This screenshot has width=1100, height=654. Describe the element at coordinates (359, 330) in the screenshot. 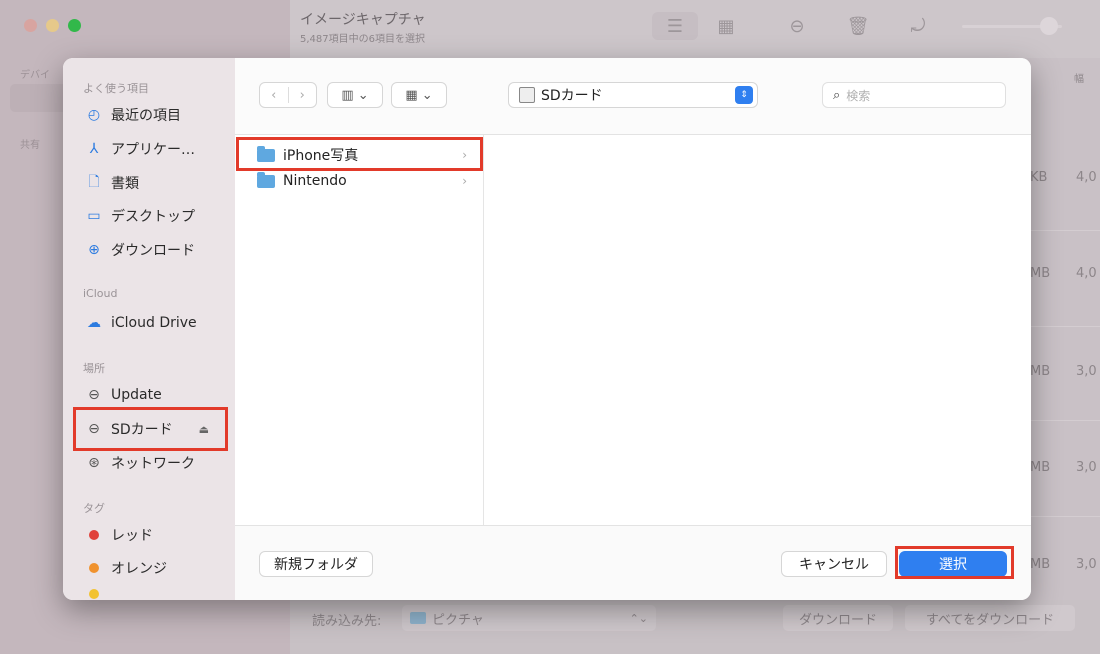

I see `file-browser-column: iPhone写真 › Nintendo ›` at that location.